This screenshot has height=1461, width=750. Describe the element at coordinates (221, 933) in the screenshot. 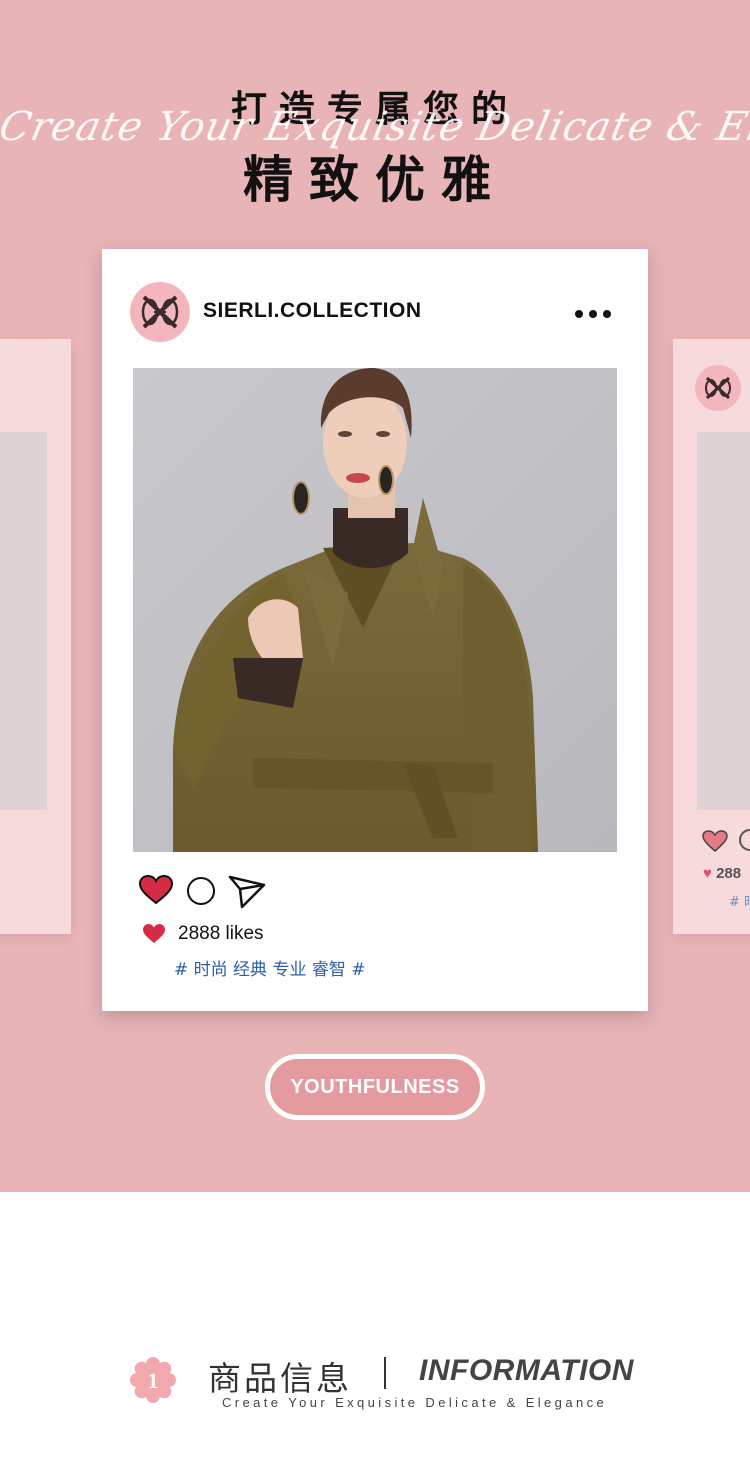

I see `likes-count: 2888 likes` at that location.